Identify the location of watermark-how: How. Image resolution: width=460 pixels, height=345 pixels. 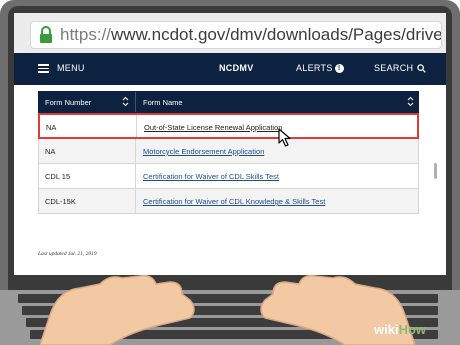
(412, 329).